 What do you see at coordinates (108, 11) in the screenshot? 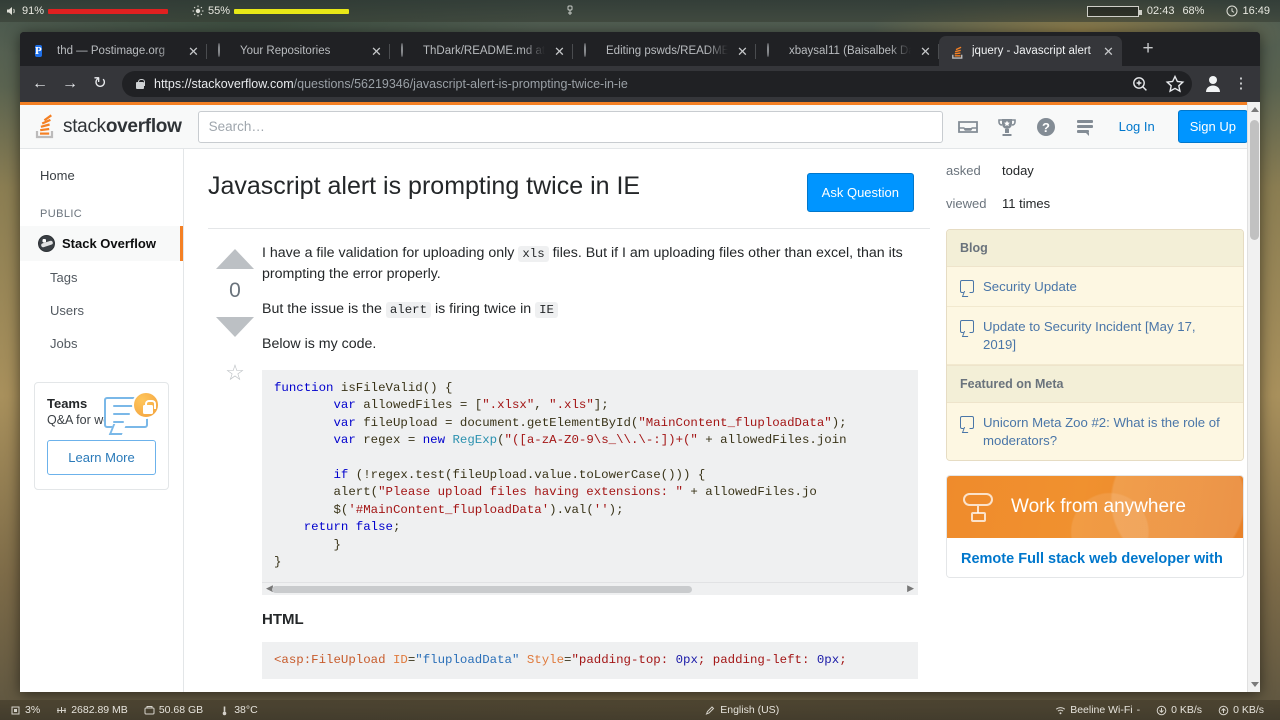
I see `volume-meter` at bounding box center [108, 11].